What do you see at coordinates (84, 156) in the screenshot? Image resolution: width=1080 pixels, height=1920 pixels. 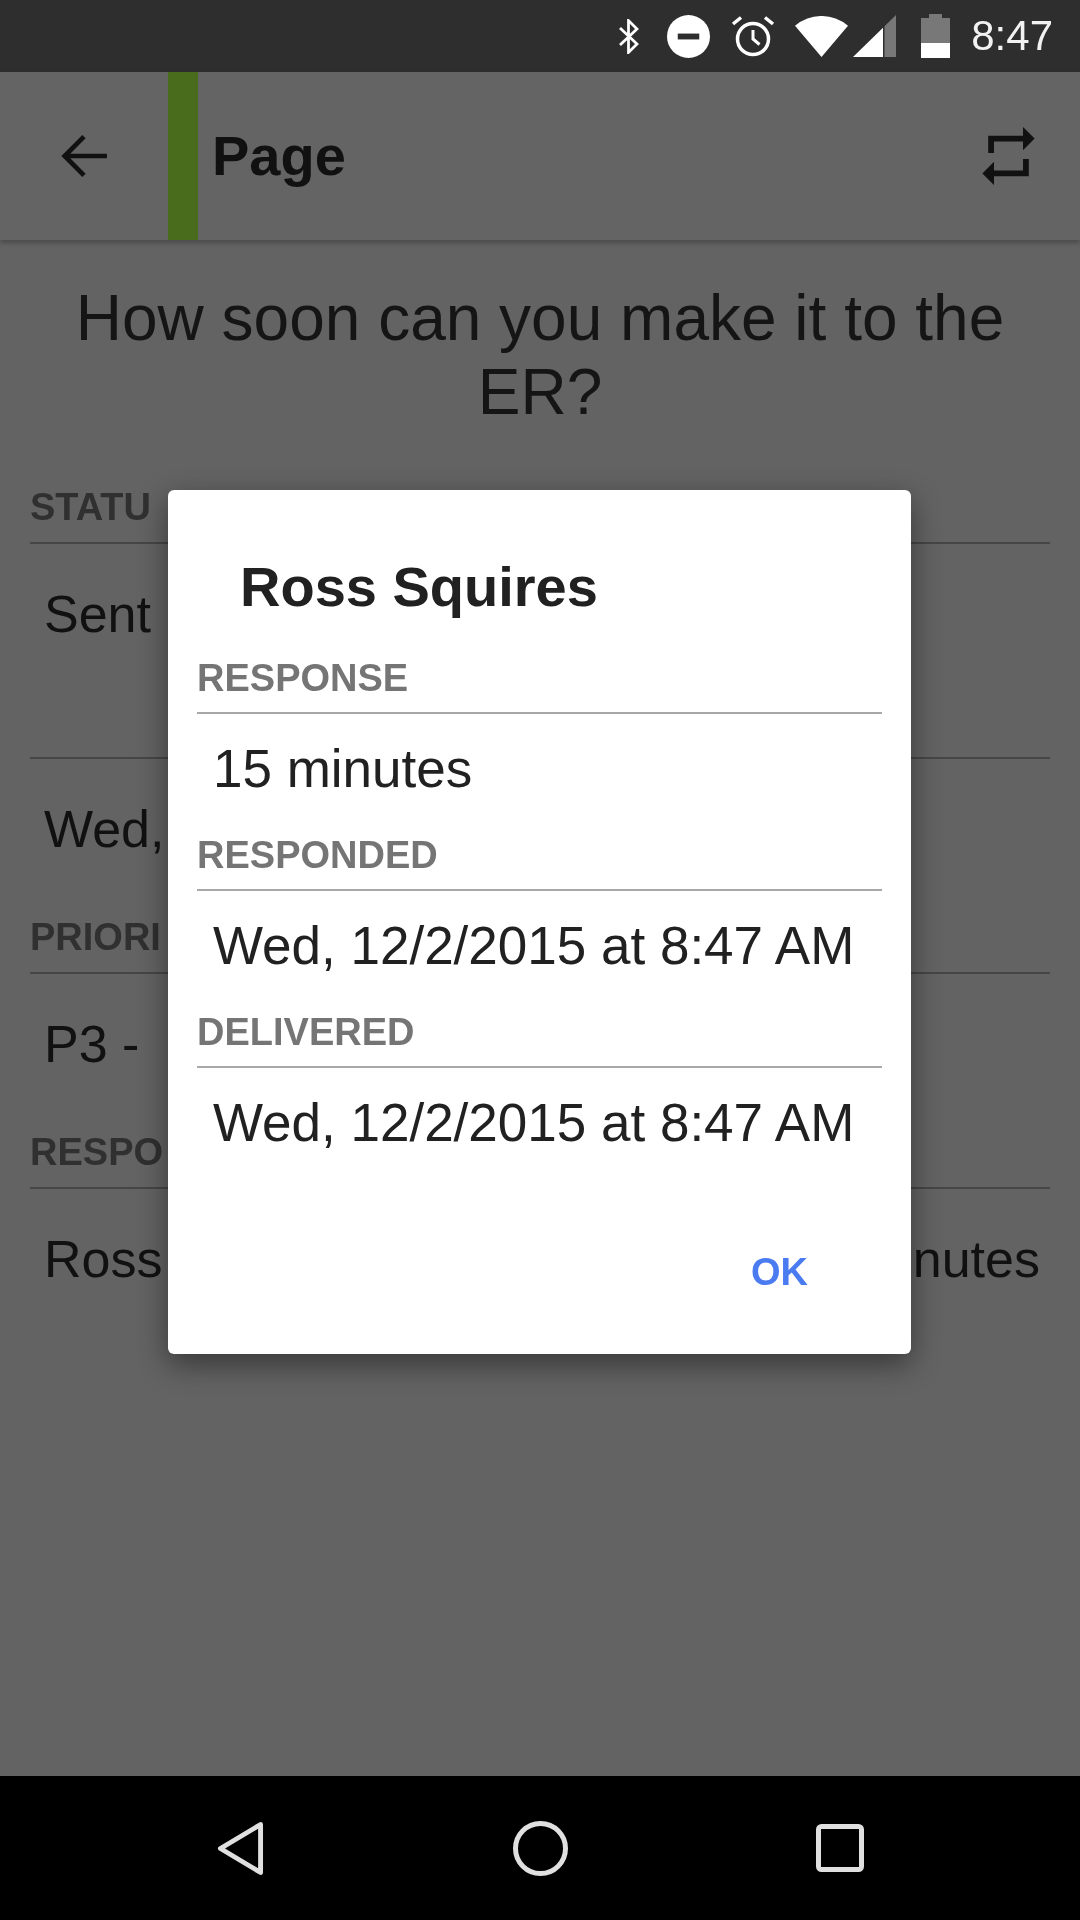 I see `back-arrow-icon` at bounding box center [84, 156].